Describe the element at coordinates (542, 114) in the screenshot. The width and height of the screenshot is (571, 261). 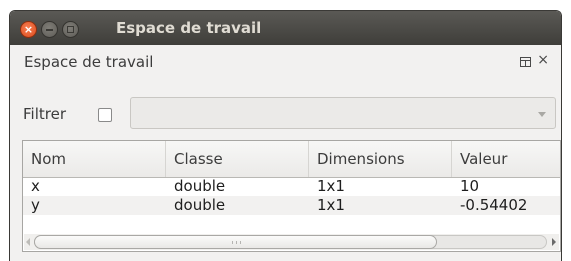
I see `chevron-down-icon` at that location.